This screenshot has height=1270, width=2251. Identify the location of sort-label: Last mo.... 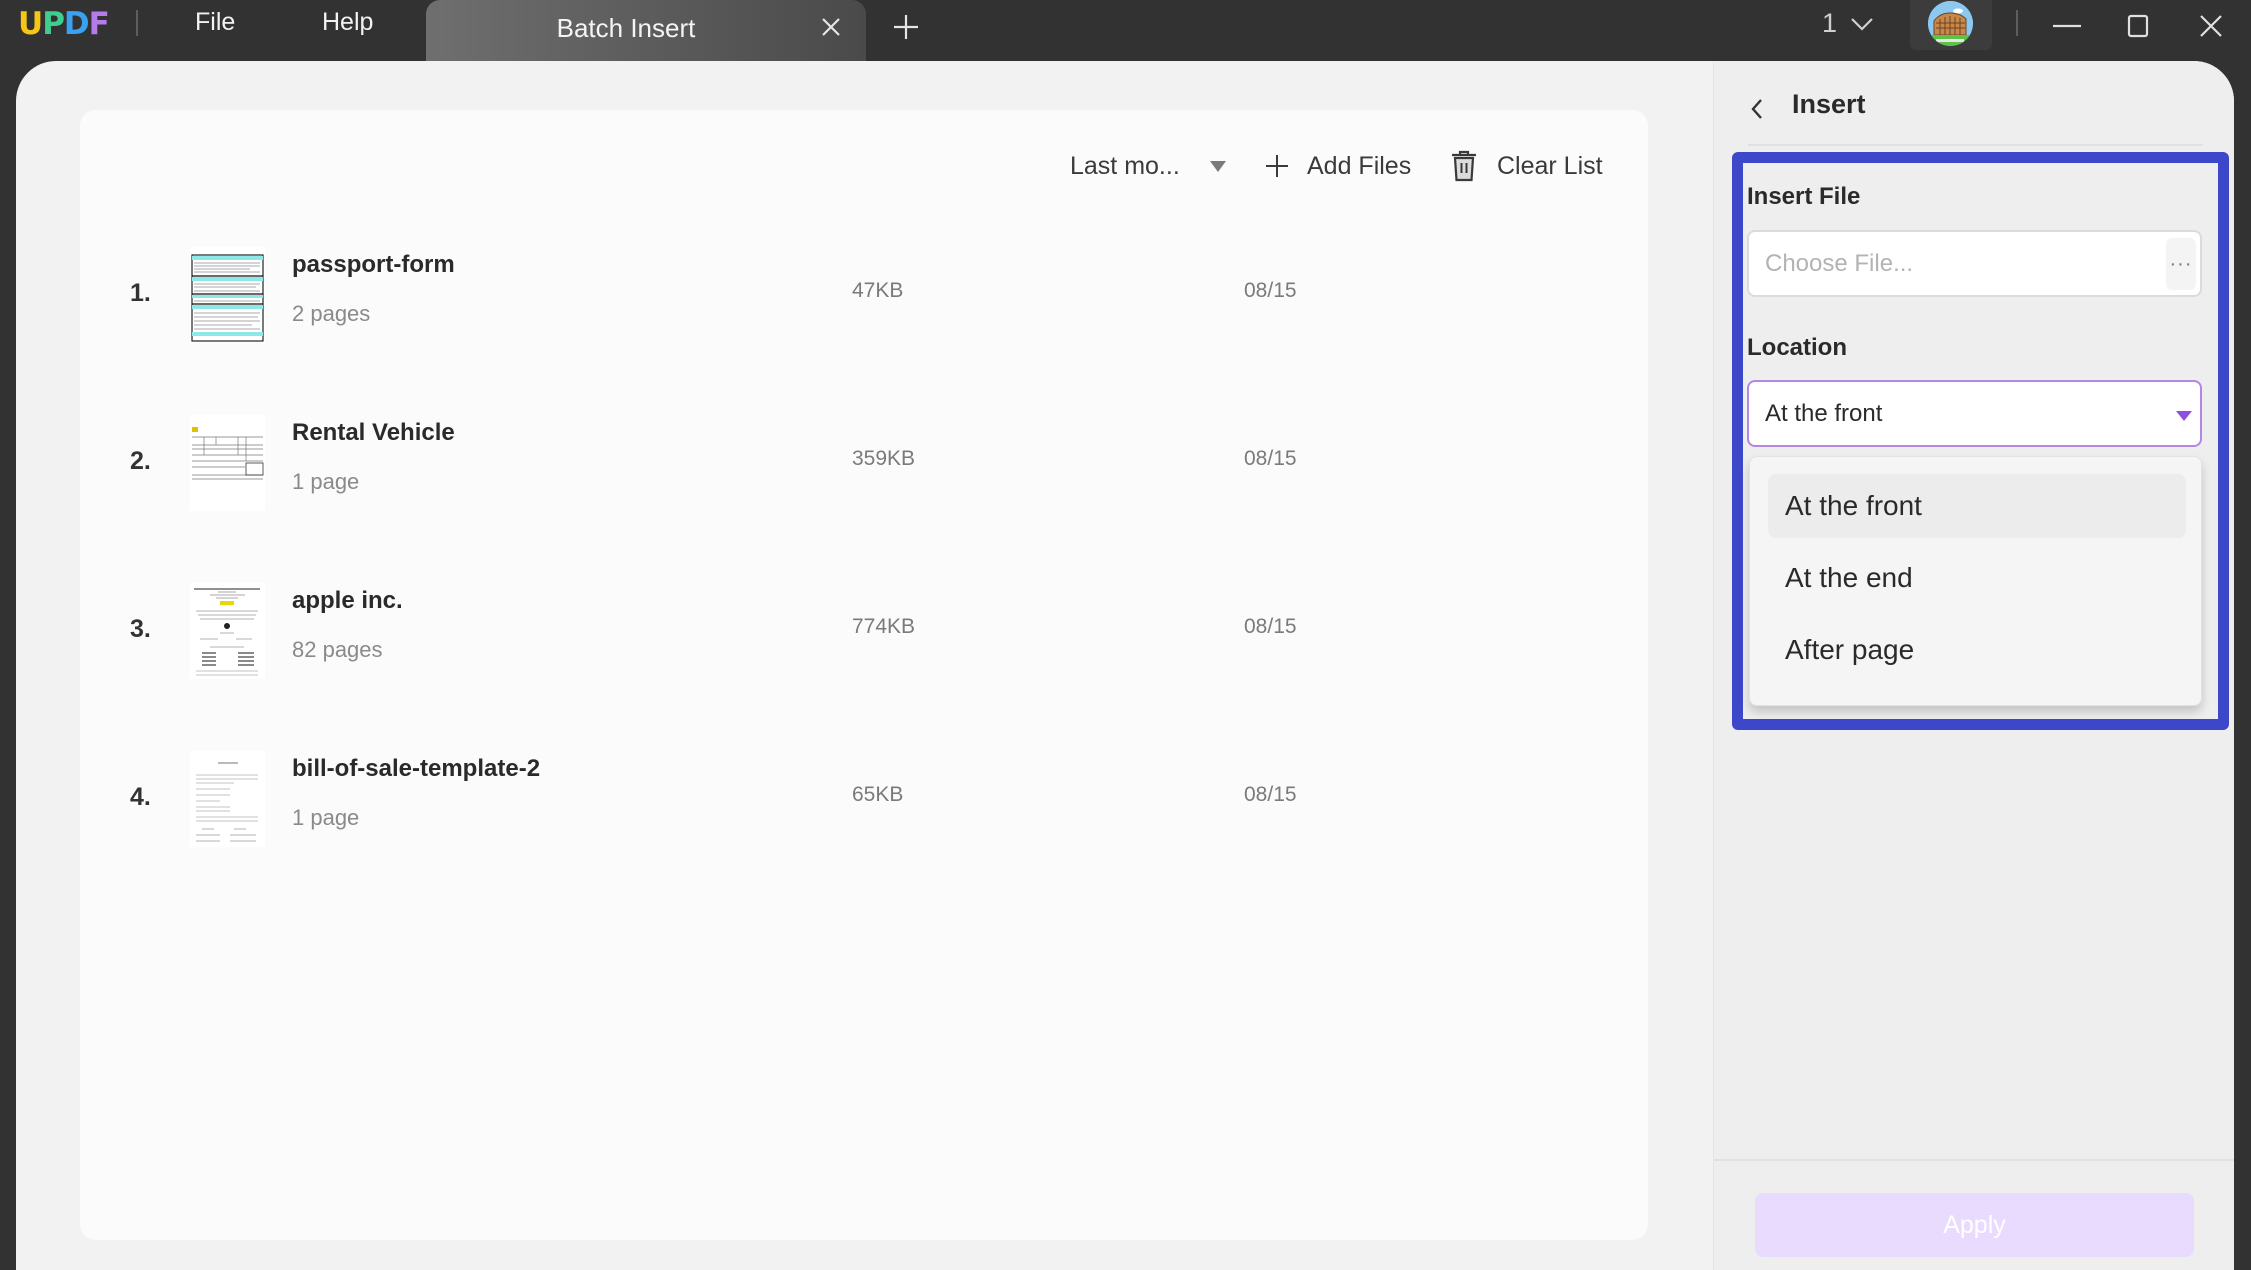
(1125, 165).